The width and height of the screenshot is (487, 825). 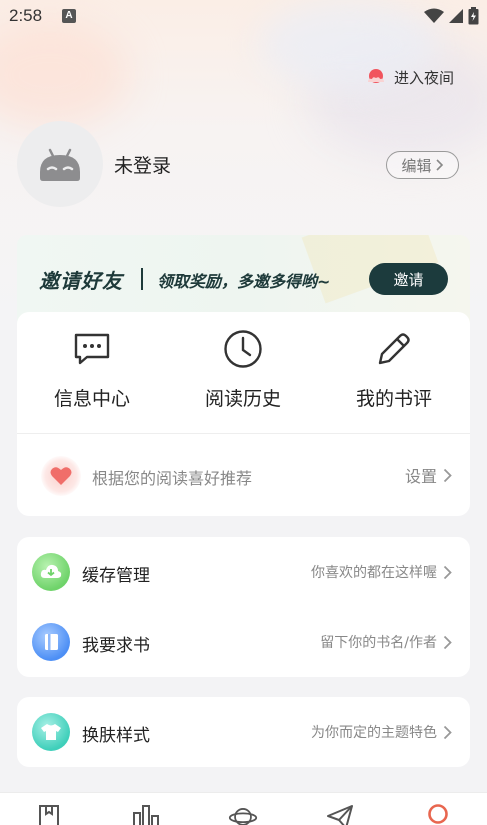 I want to click on heart-icon, so click(x=61, y=476).